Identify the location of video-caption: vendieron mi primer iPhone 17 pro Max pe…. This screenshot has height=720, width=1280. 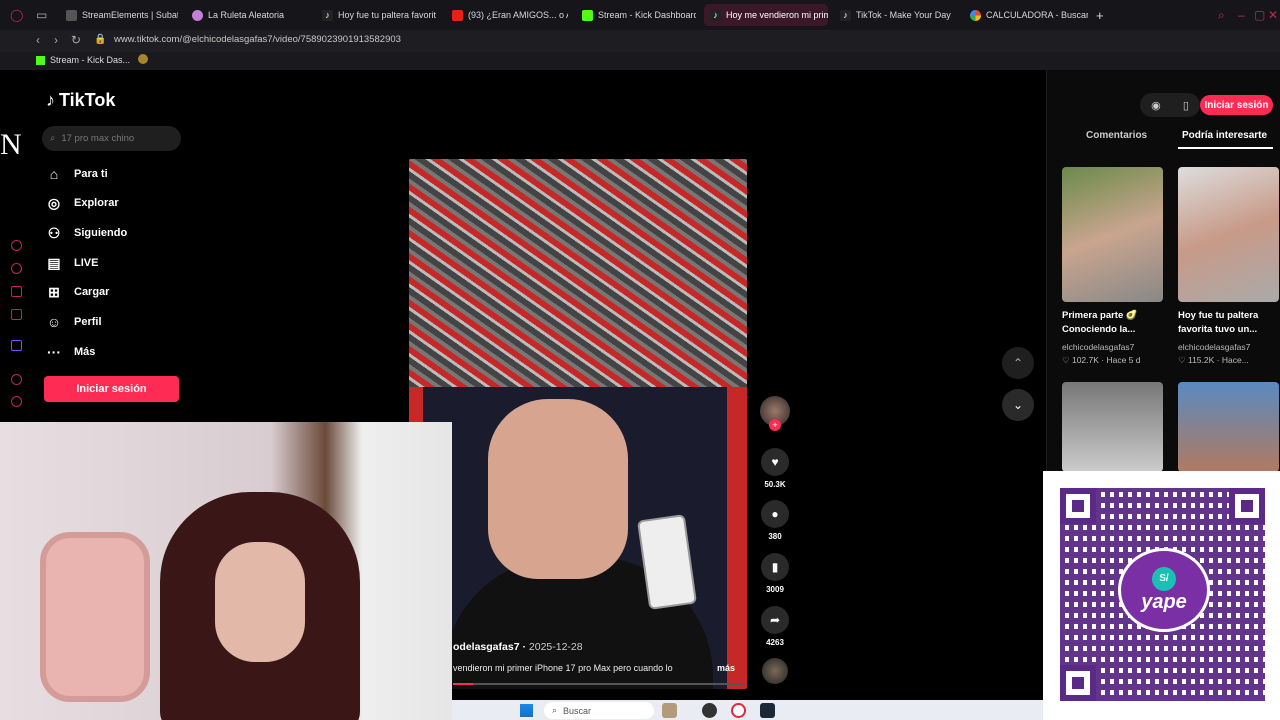
(563, 668).